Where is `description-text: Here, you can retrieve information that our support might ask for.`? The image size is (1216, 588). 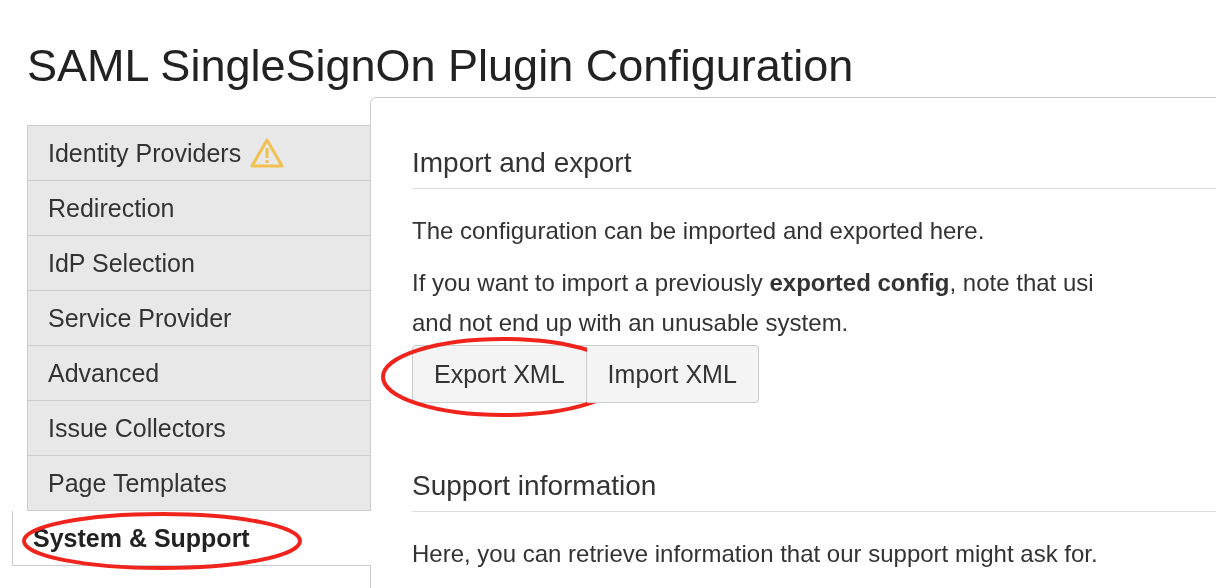
description-text: Here, you can retrieve information that our support might ask for. is located at coordinates (755, 554).